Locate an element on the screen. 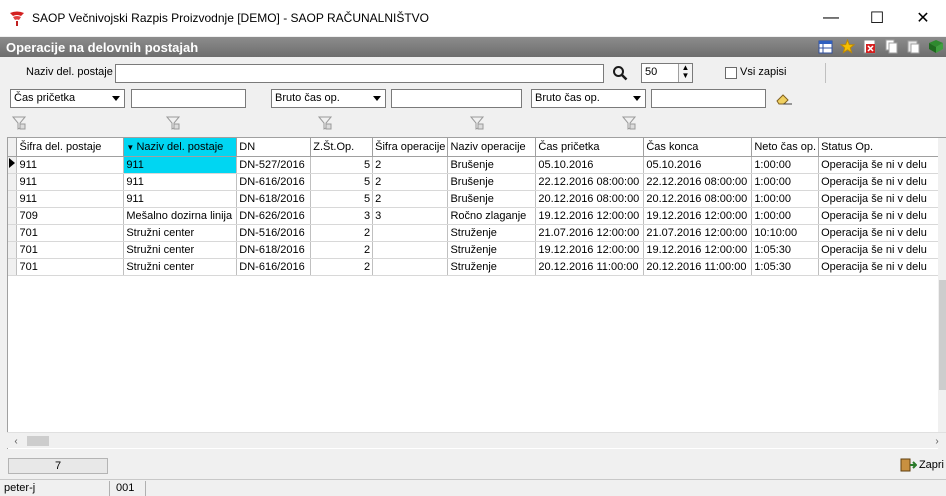 The image size is (946, 496). search-icon is located at coordinates (620, 73).